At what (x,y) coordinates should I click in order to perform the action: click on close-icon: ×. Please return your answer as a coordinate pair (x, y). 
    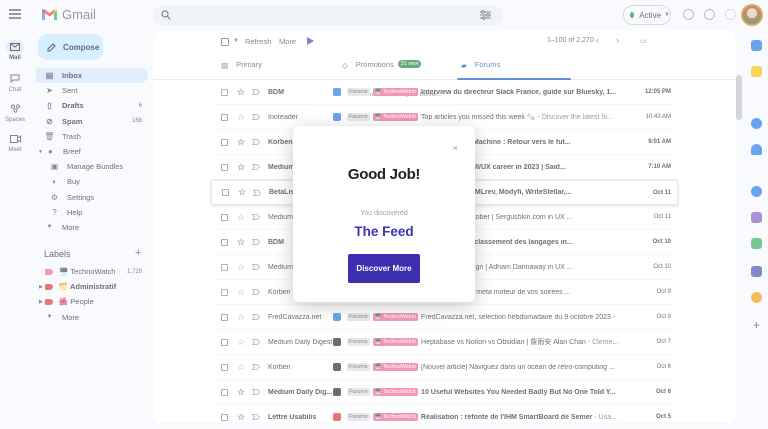
    Looking at the image, I should click on (455, 148).